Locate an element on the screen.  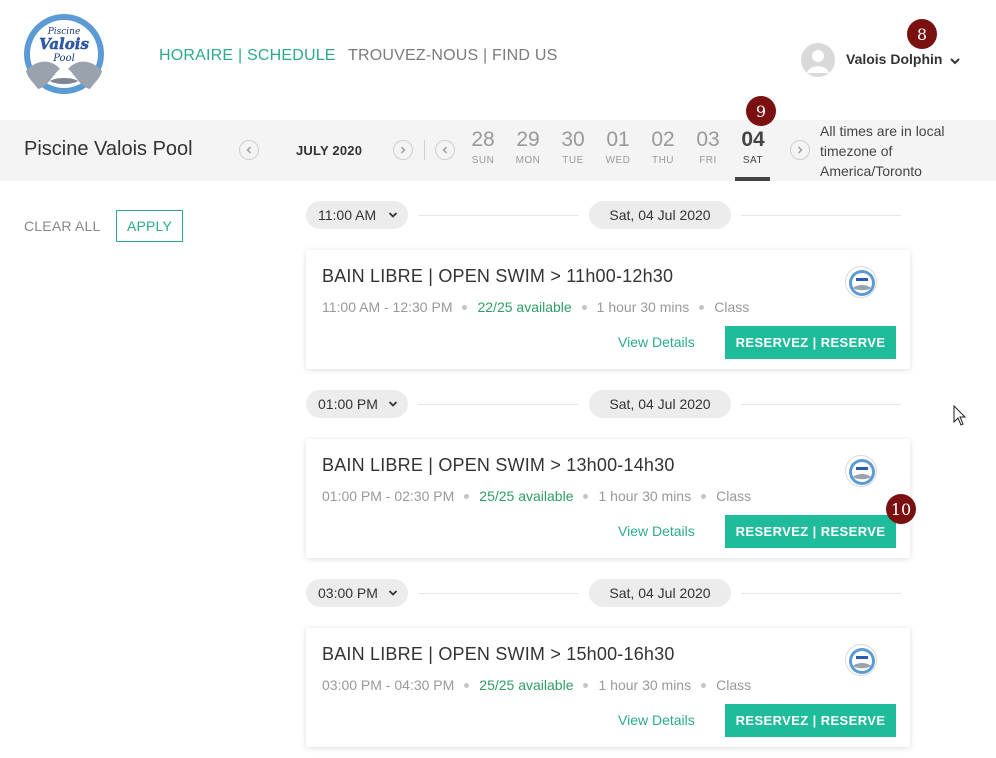
prev-month-button is located at coordinates (249, 150).